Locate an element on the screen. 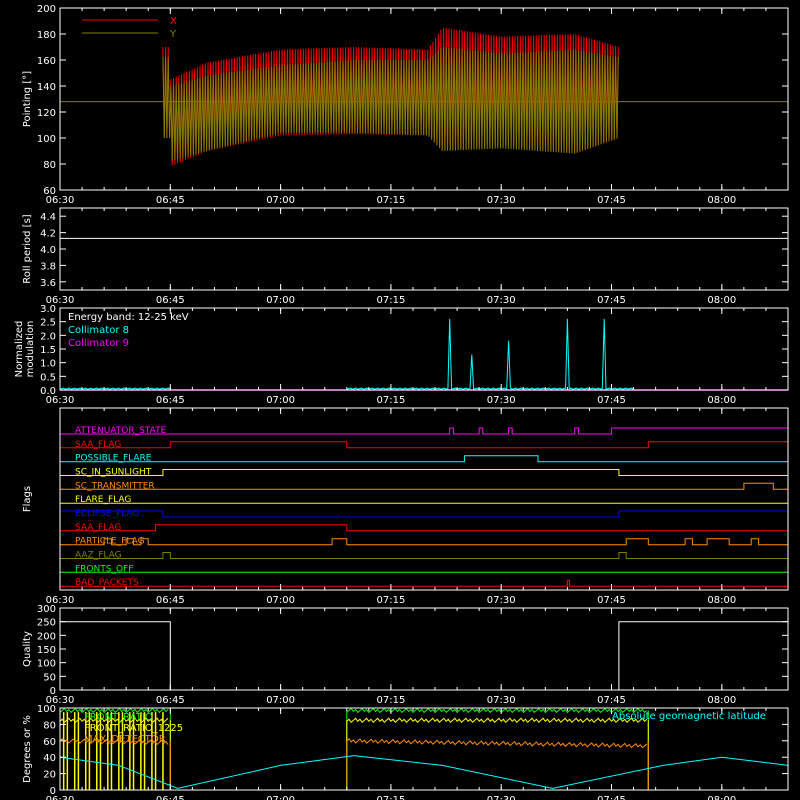 The image size is (800, 800). y-tick-label: 4.0 is located at coordinates (48, 250).